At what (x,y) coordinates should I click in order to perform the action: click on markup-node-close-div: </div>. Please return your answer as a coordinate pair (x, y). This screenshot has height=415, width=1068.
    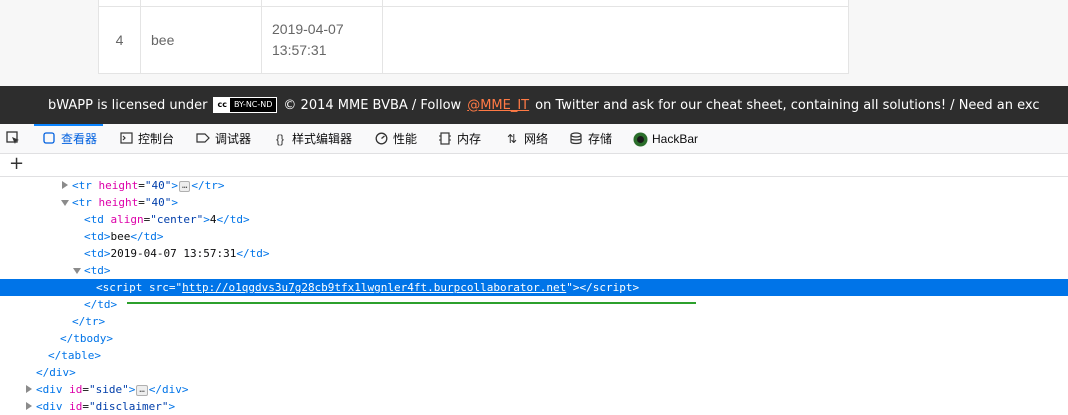
    Looking at the image, I should click on (534, 372).